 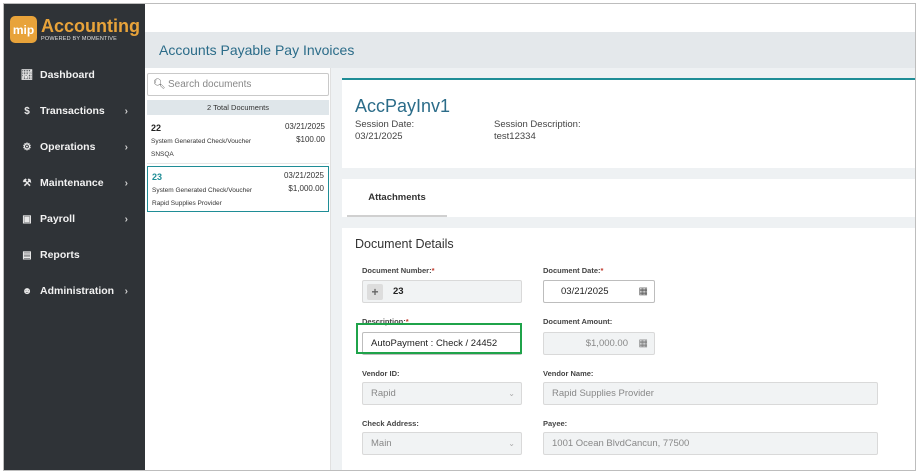 I want to click on search-input, so click(x=248, y=84).